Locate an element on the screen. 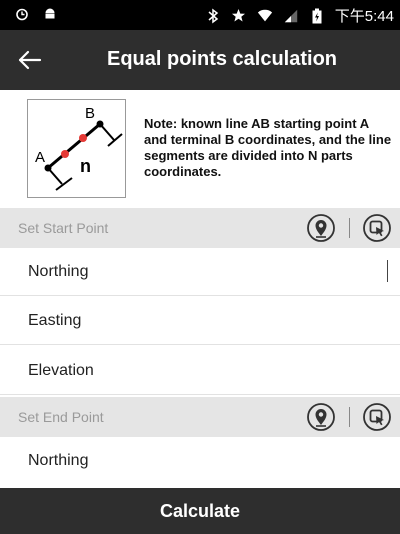 The image size is (400, 534). start-point-locate-button is located at coordinates (321, 228).